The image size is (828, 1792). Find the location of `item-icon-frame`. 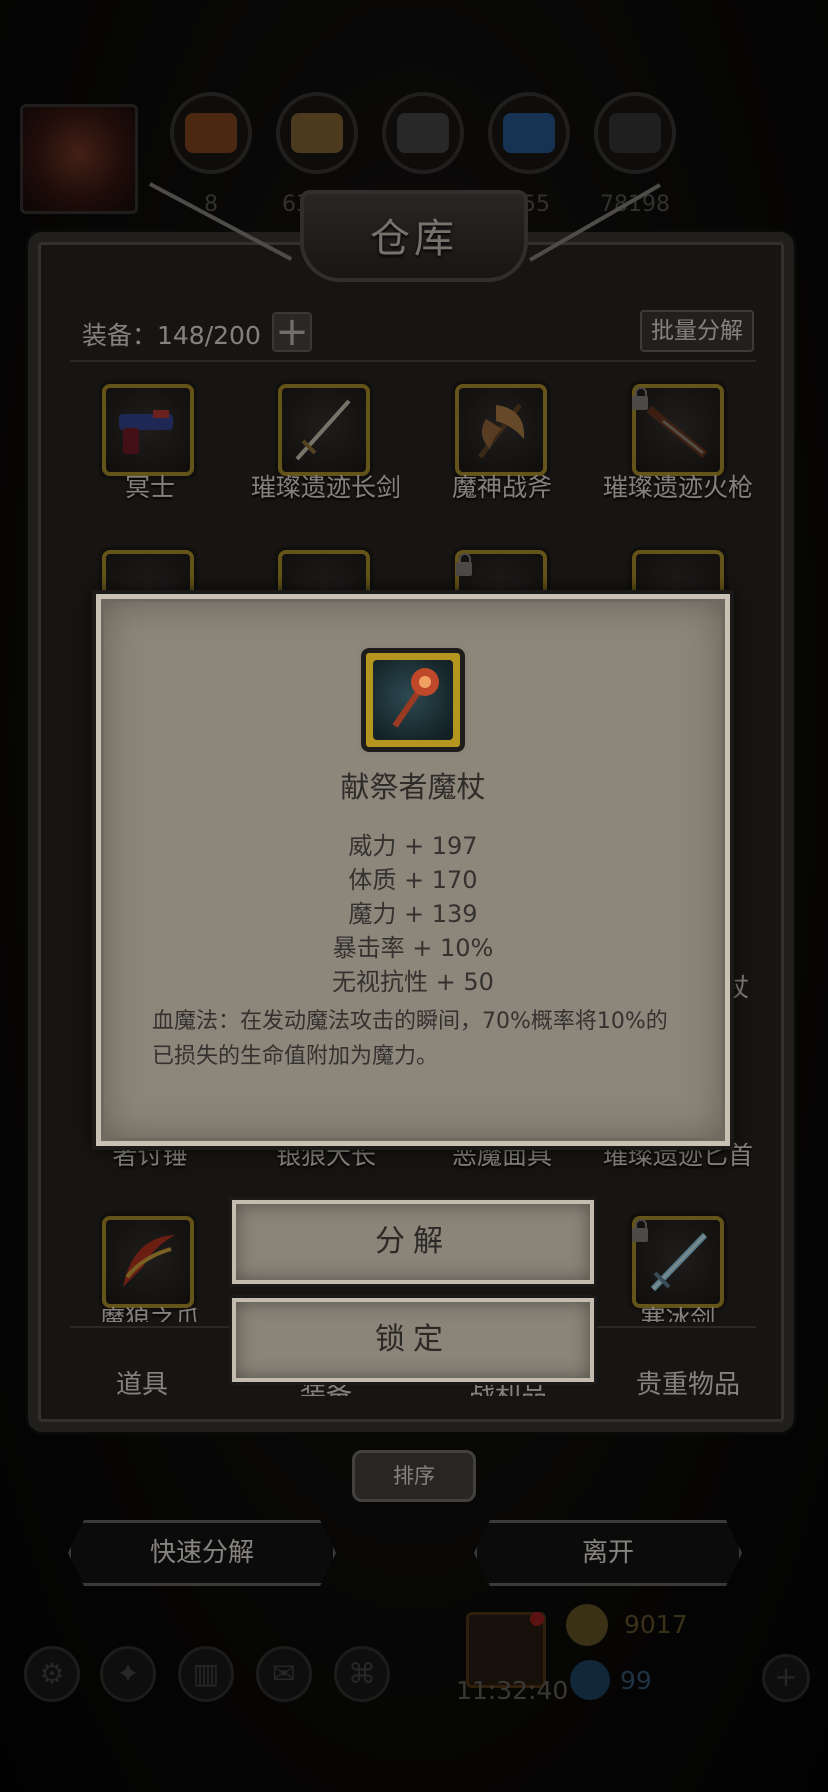

item-icon-frame is located at coordinates (413, 700).